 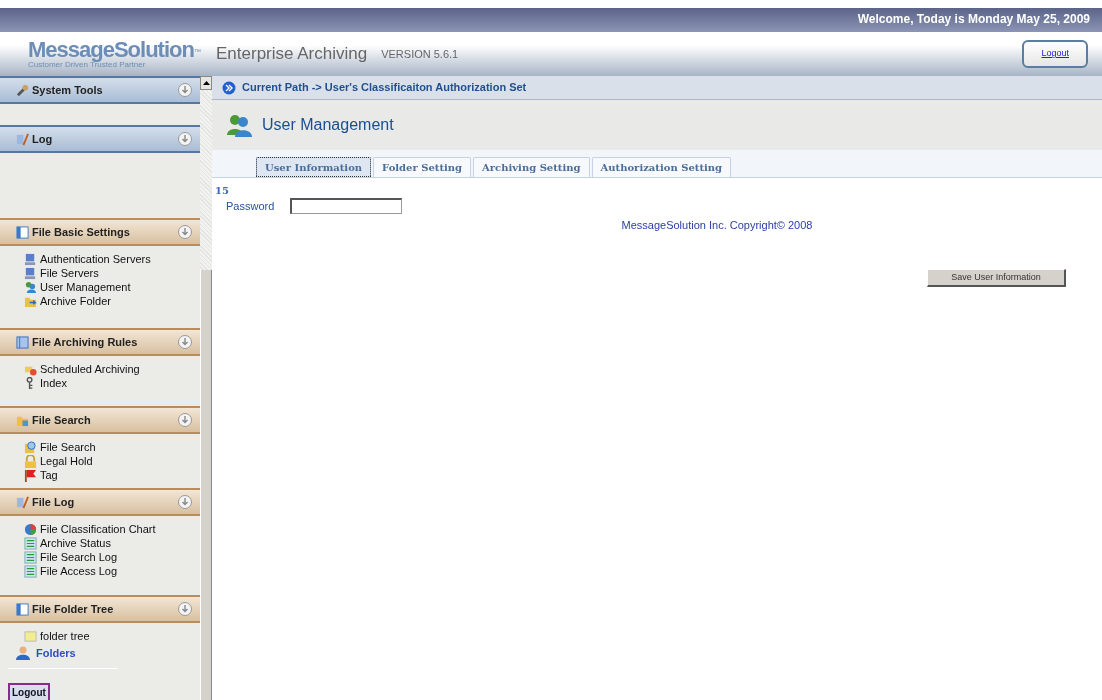 I want to click on breadcrumb-text: Current Path -> User's Classificaiton Authorization Set, so click(x=384, y=88).